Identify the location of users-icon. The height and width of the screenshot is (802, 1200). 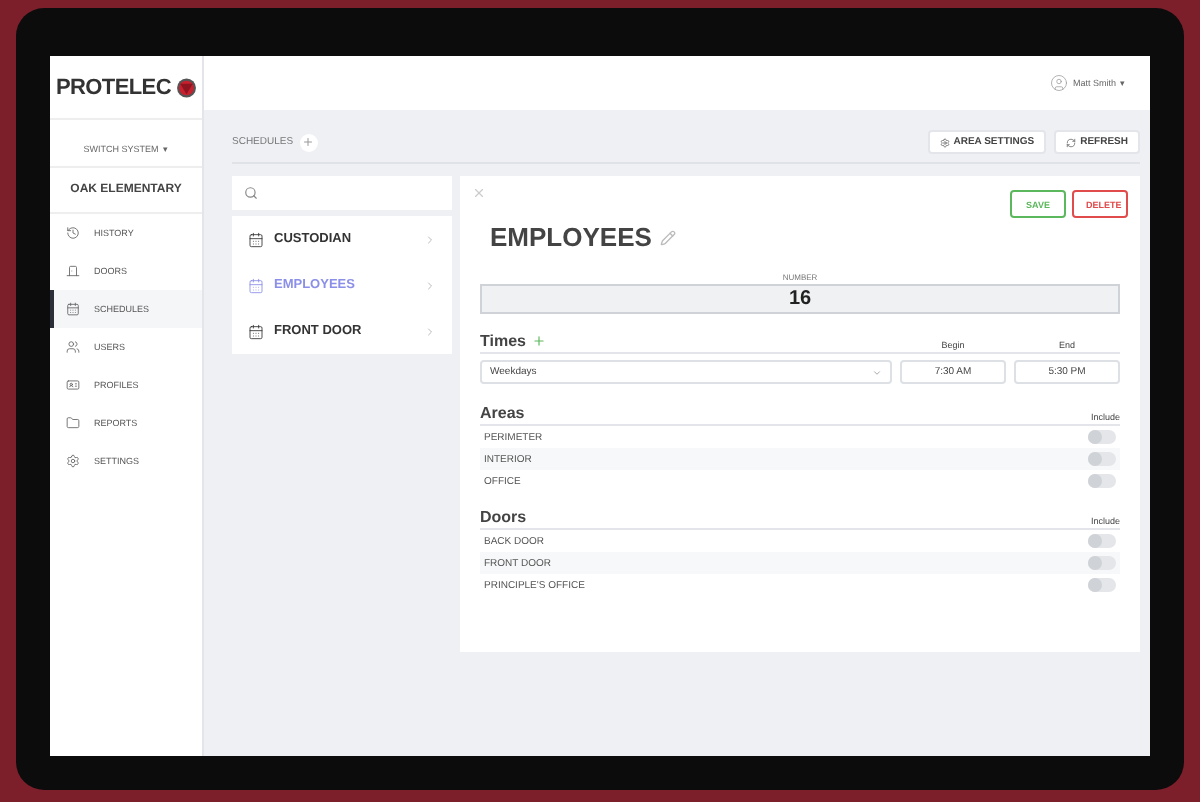
(73, 347).